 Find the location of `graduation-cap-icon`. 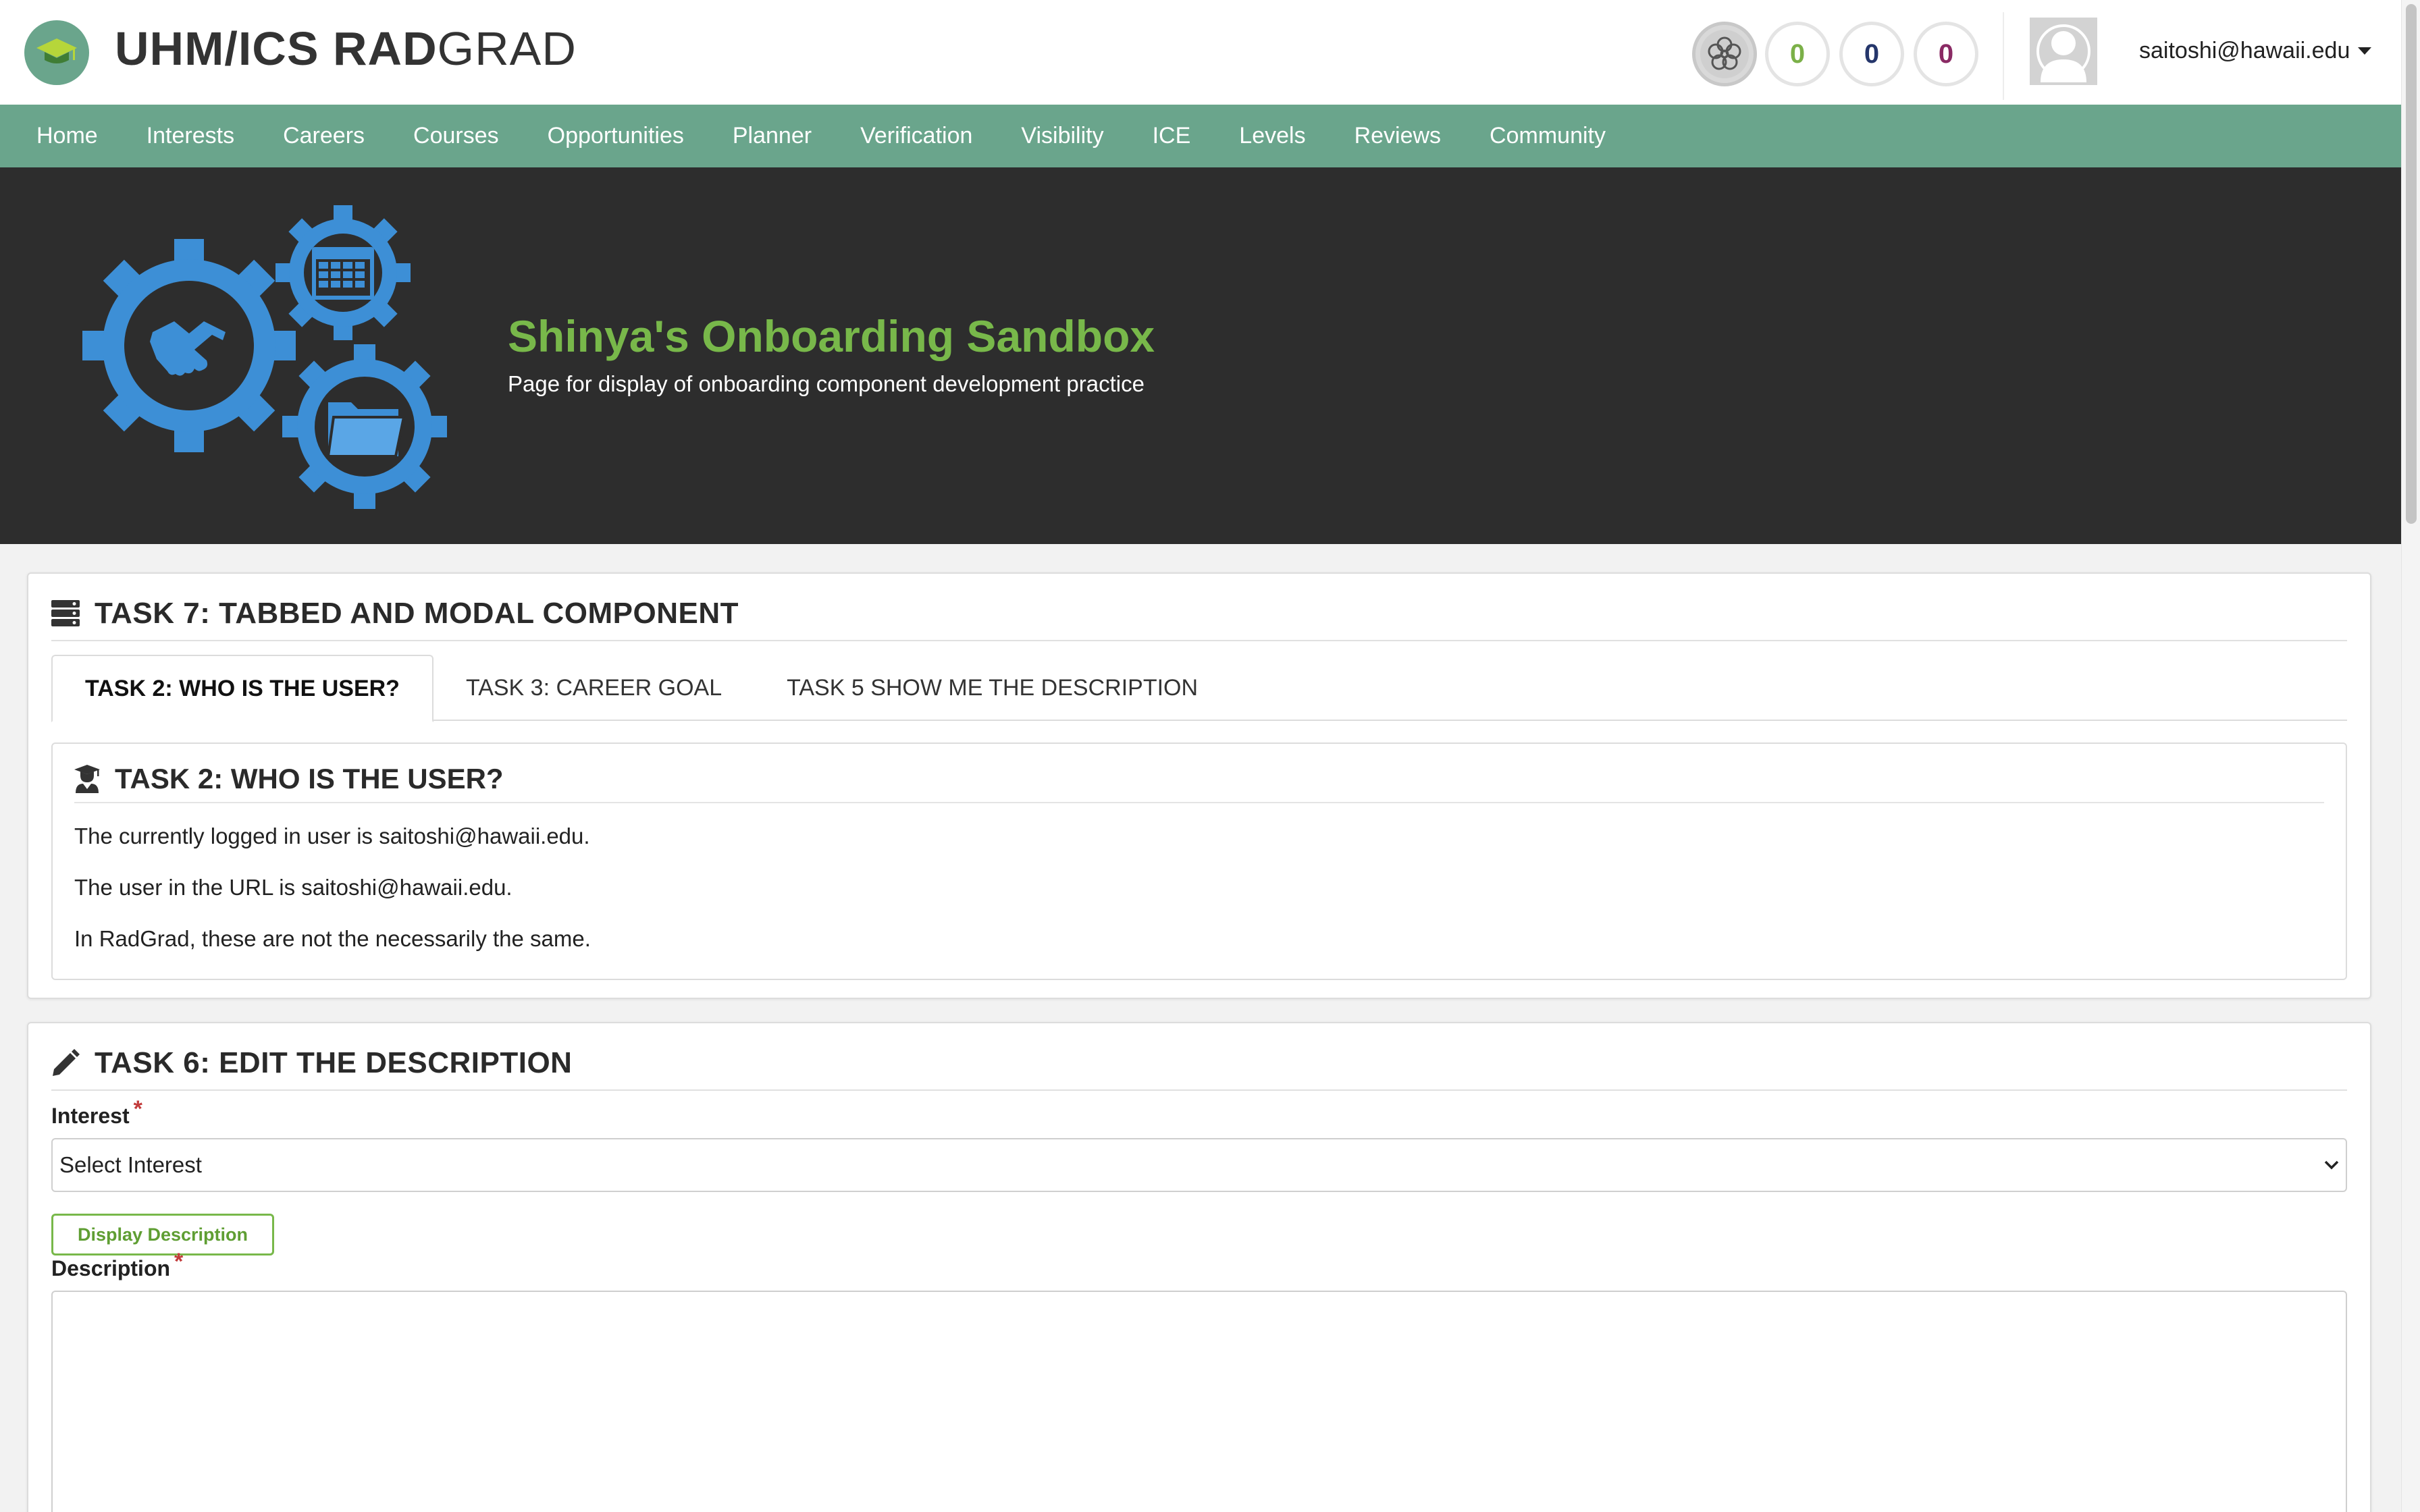

graduation-cap-icon is located at coordinates (56, 50).